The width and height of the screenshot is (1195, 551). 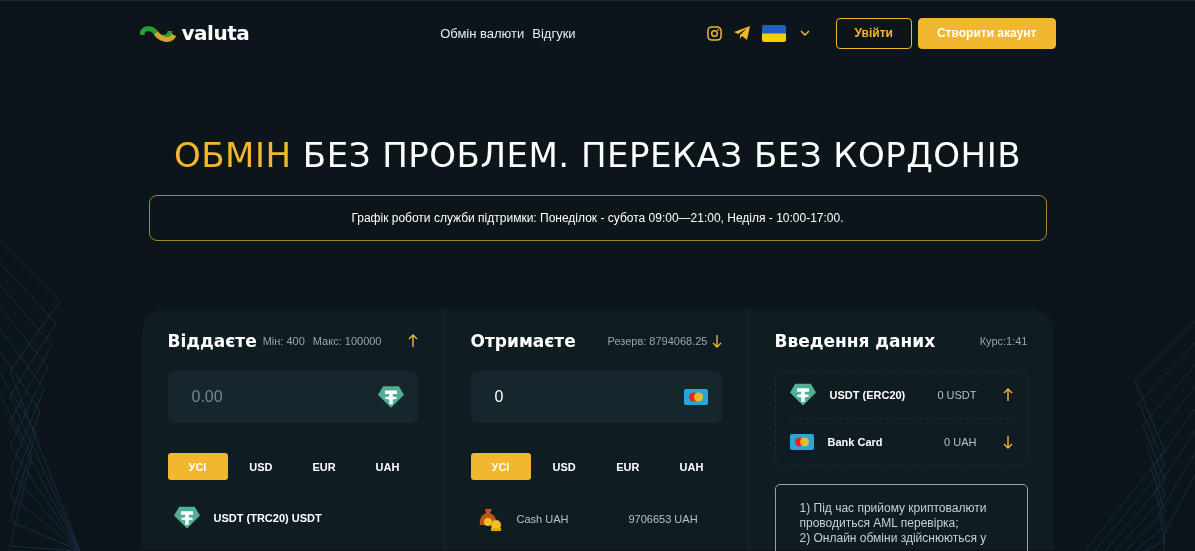 I want to click on chevron-down-icon, so click(x=804, y=33).